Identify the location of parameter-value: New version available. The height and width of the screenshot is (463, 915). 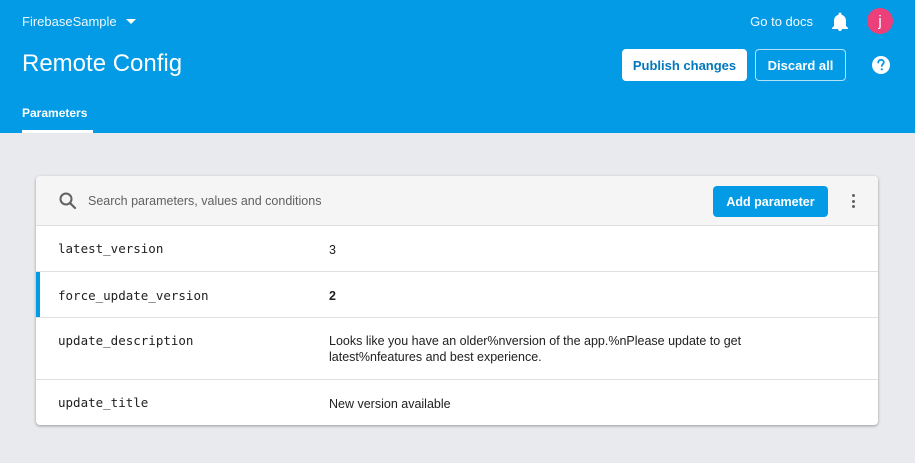
(390, 404).